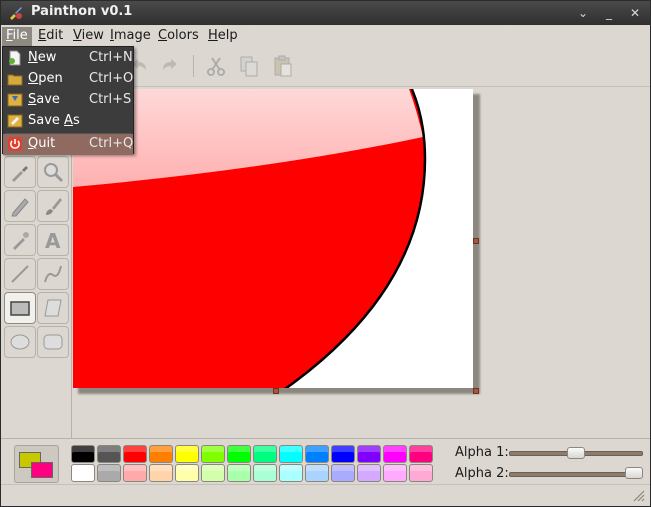 The width and height of the screenshot is (651, 507). I want to click on text-icon: A, so click(53, 240).